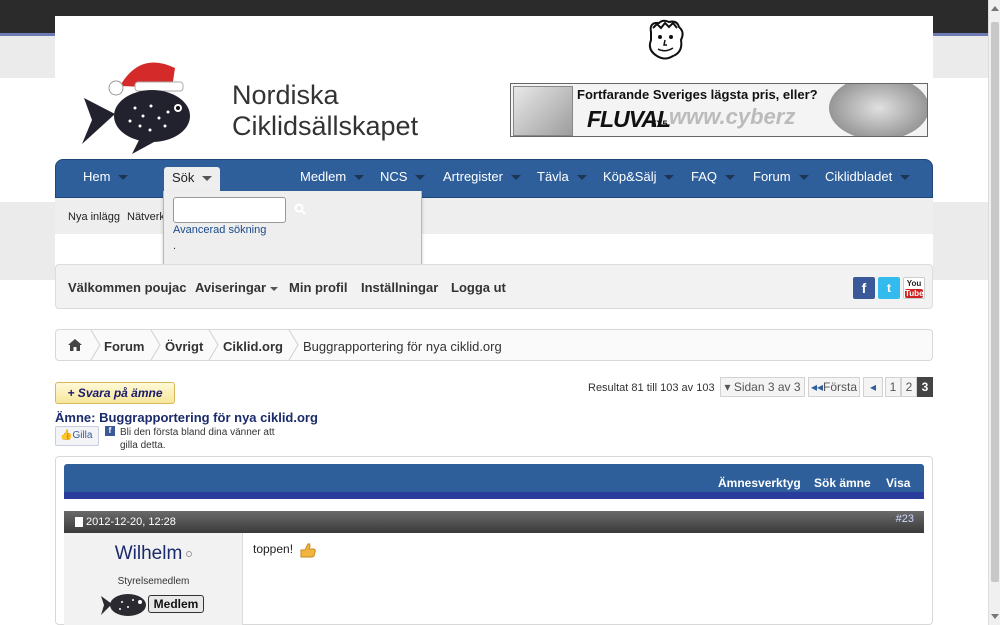 The width and height of the screenshot is (1000, 625). Describe the element at coordinates (399, 287) in the screenshot. I see `settings-link: Inställningar` at that location.